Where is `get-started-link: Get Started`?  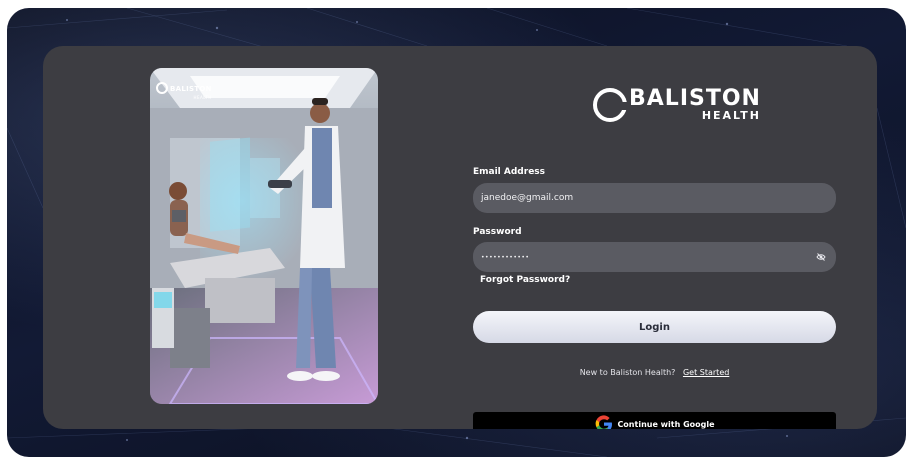
get-started-link: Get Started is located at coordinates (706, 372).